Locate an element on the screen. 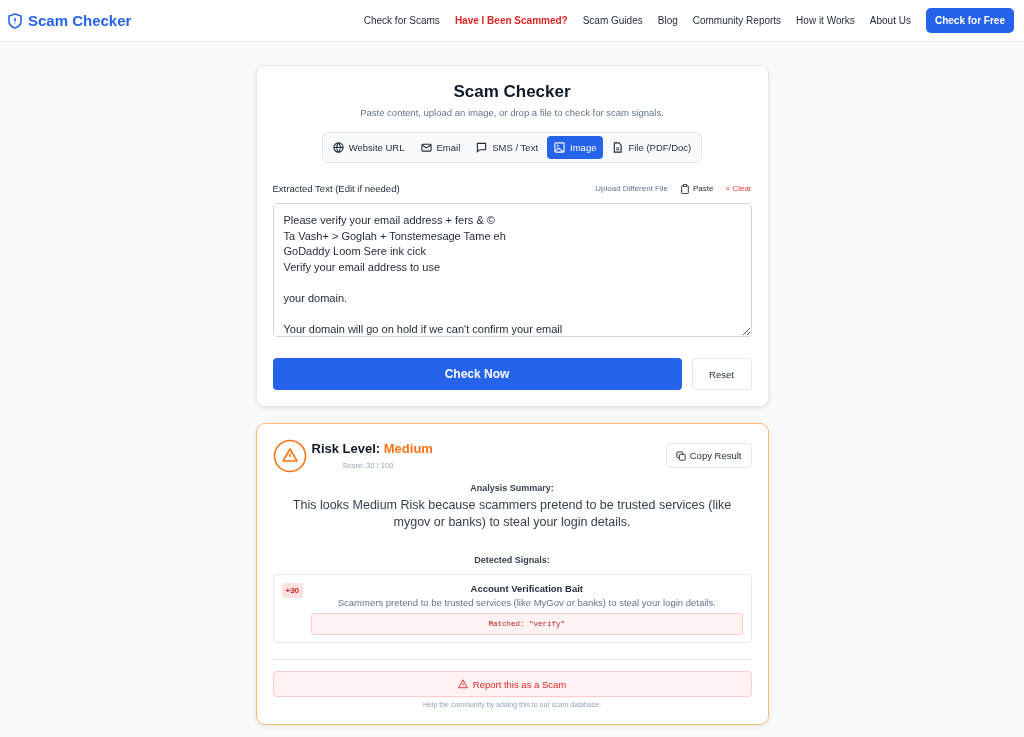 The height and width of the screenshot is (737, 1024). clipboard-icon is located at coordinates (685, 188).